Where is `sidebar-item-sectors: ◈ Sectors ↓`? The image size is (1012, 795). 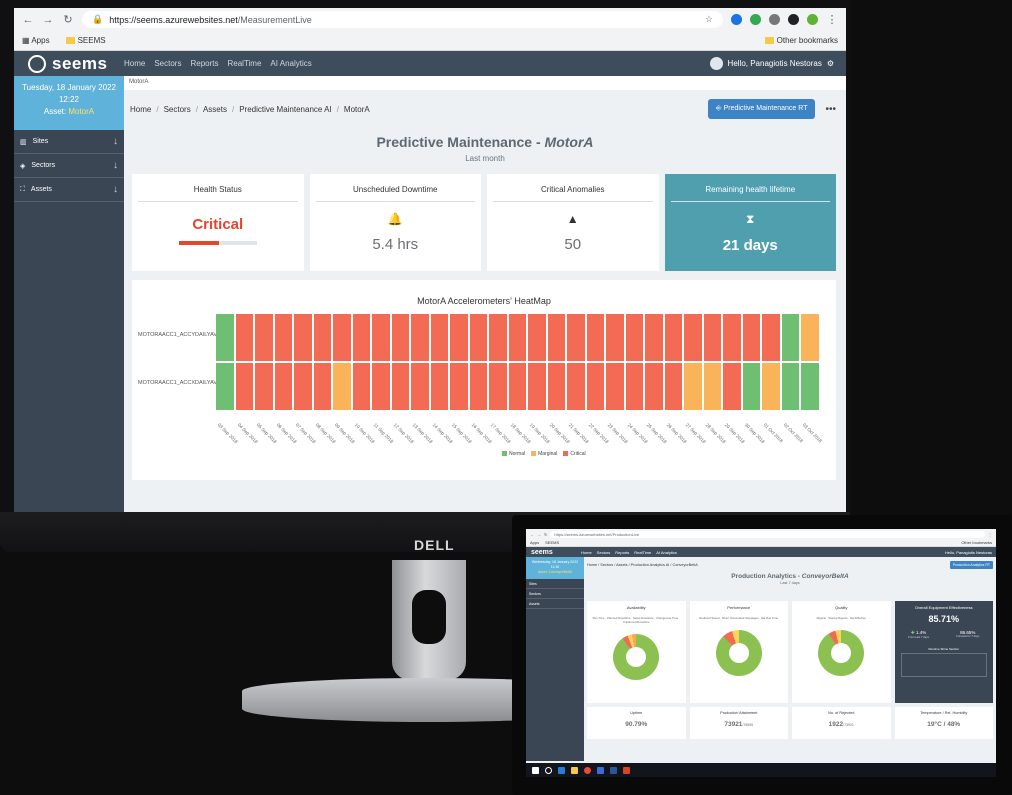
sidebar-item-sectors: ◈ Sectors ↓ is located at coordinates (69, 166).